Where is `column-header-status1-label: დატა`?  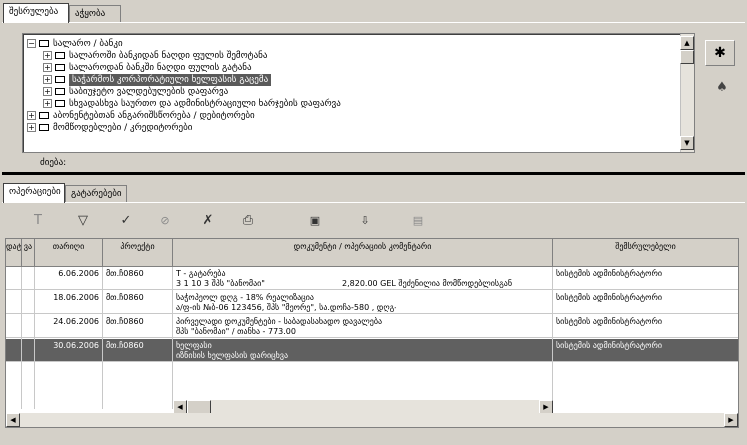
column-header-status1-label: დატა is located at coordinates (14, 246).